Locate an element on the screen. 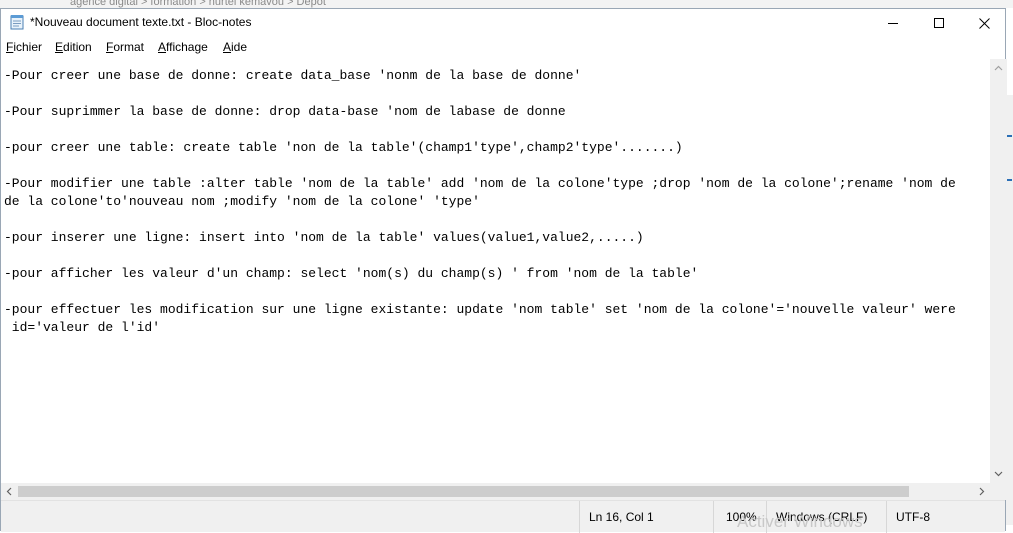  scroll-up-icon is located at coordinates (998, 68).